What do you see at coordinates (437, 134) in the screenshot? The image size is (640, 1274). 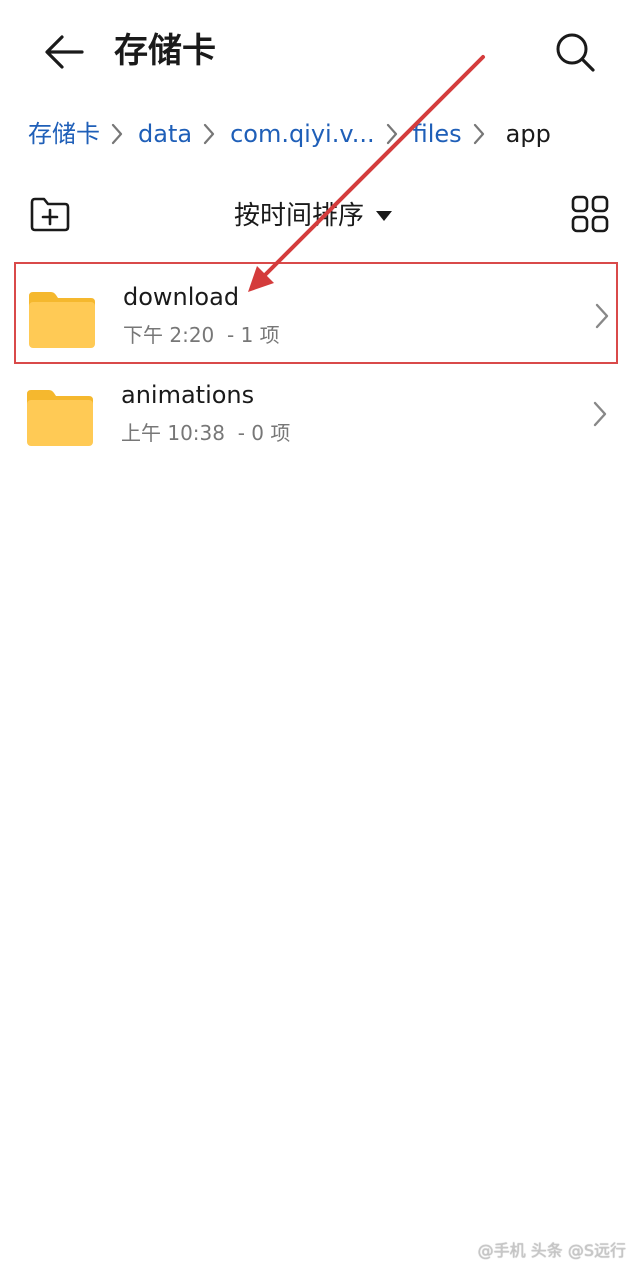 I see `breadcrumb-item-files: files` at bounding box center [437, 134].